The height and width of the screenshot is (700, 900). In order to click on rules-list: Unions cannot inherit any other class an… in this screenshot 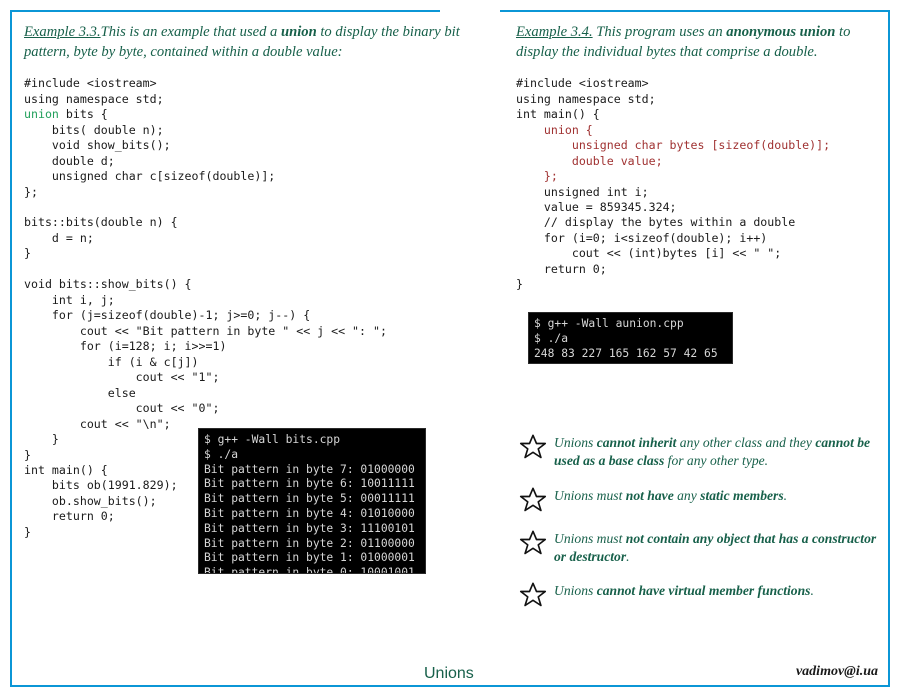, I will do `click(704, 527)`.